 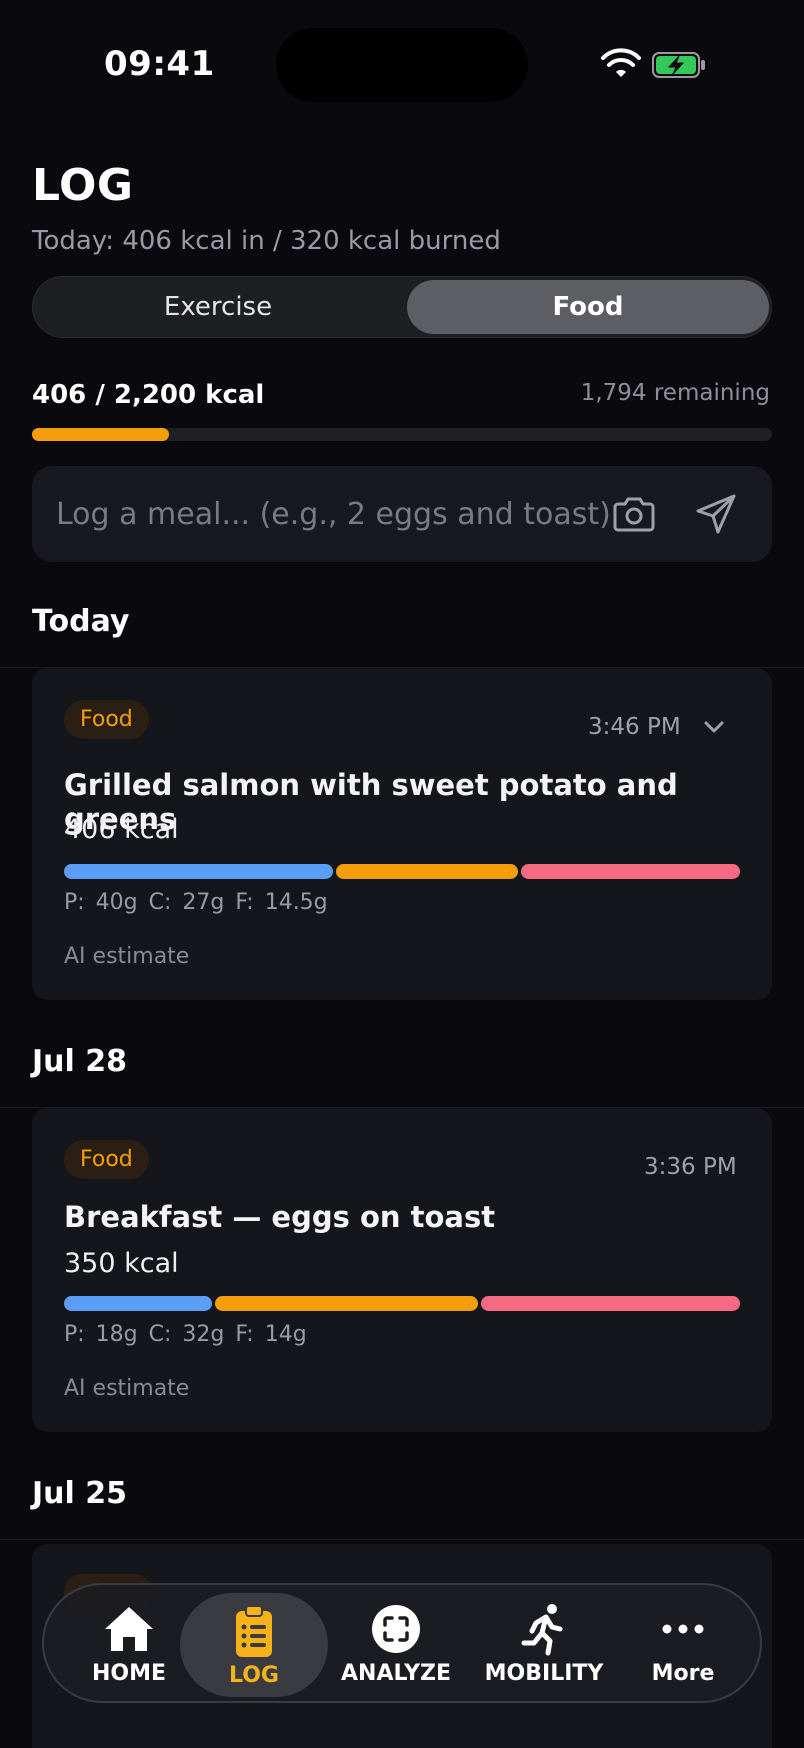 What do you see at coordinates (79, 1061) in the screenshot?
I see `section-header-jul-28: Jul 28` at bounding box center [79, 1061].